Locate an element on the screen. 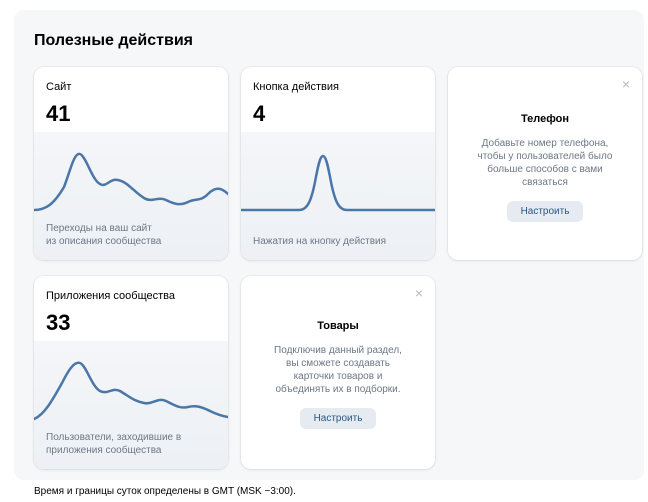  stat-label: Кнопка действия is located at coordinates (296, 87).